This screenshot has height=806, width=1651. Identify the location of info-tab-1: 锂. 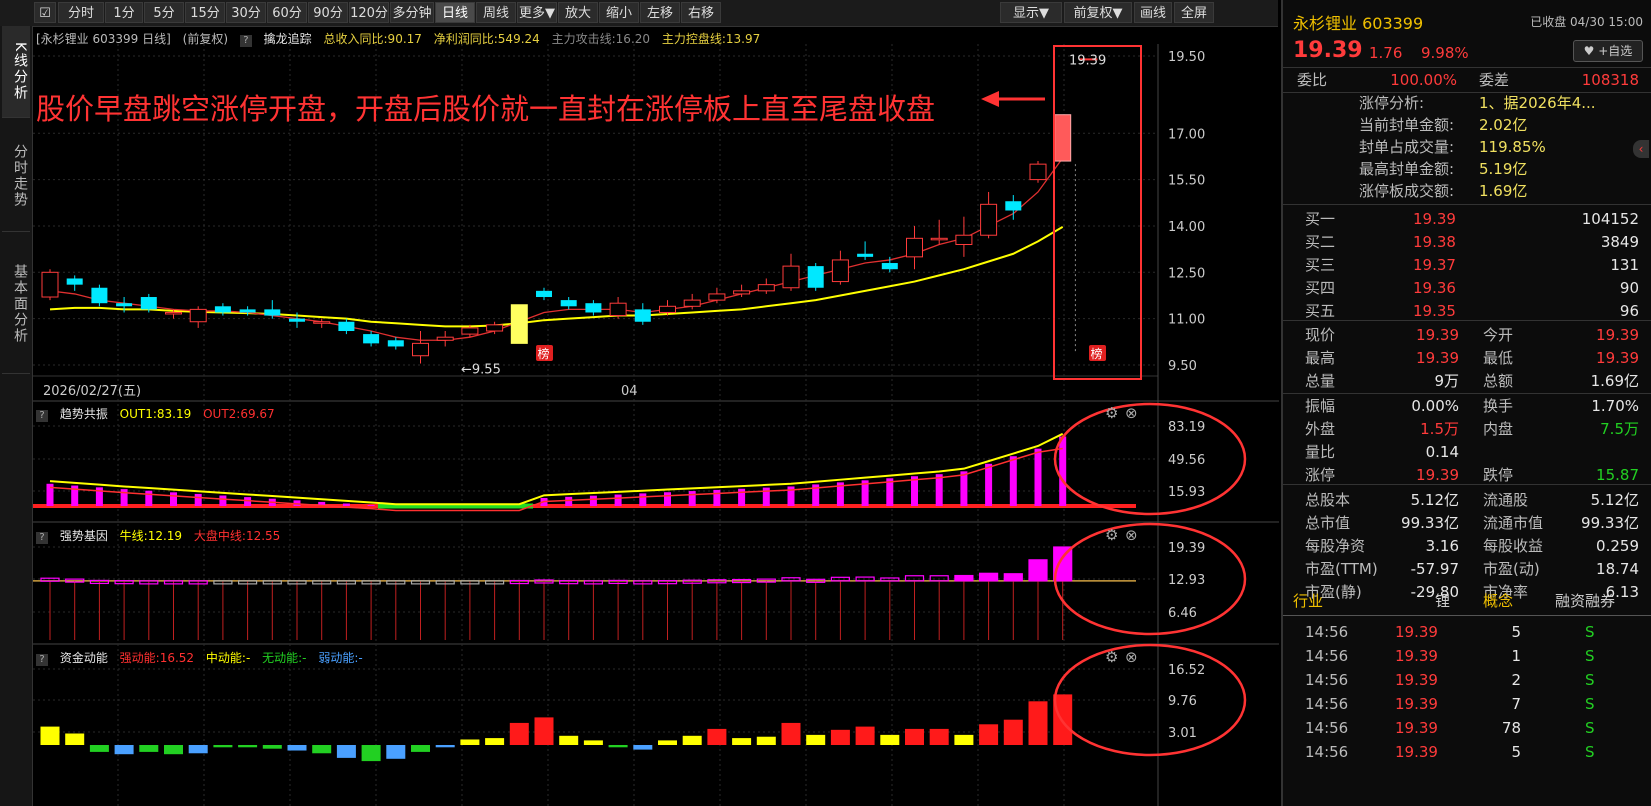
(1442, 600).